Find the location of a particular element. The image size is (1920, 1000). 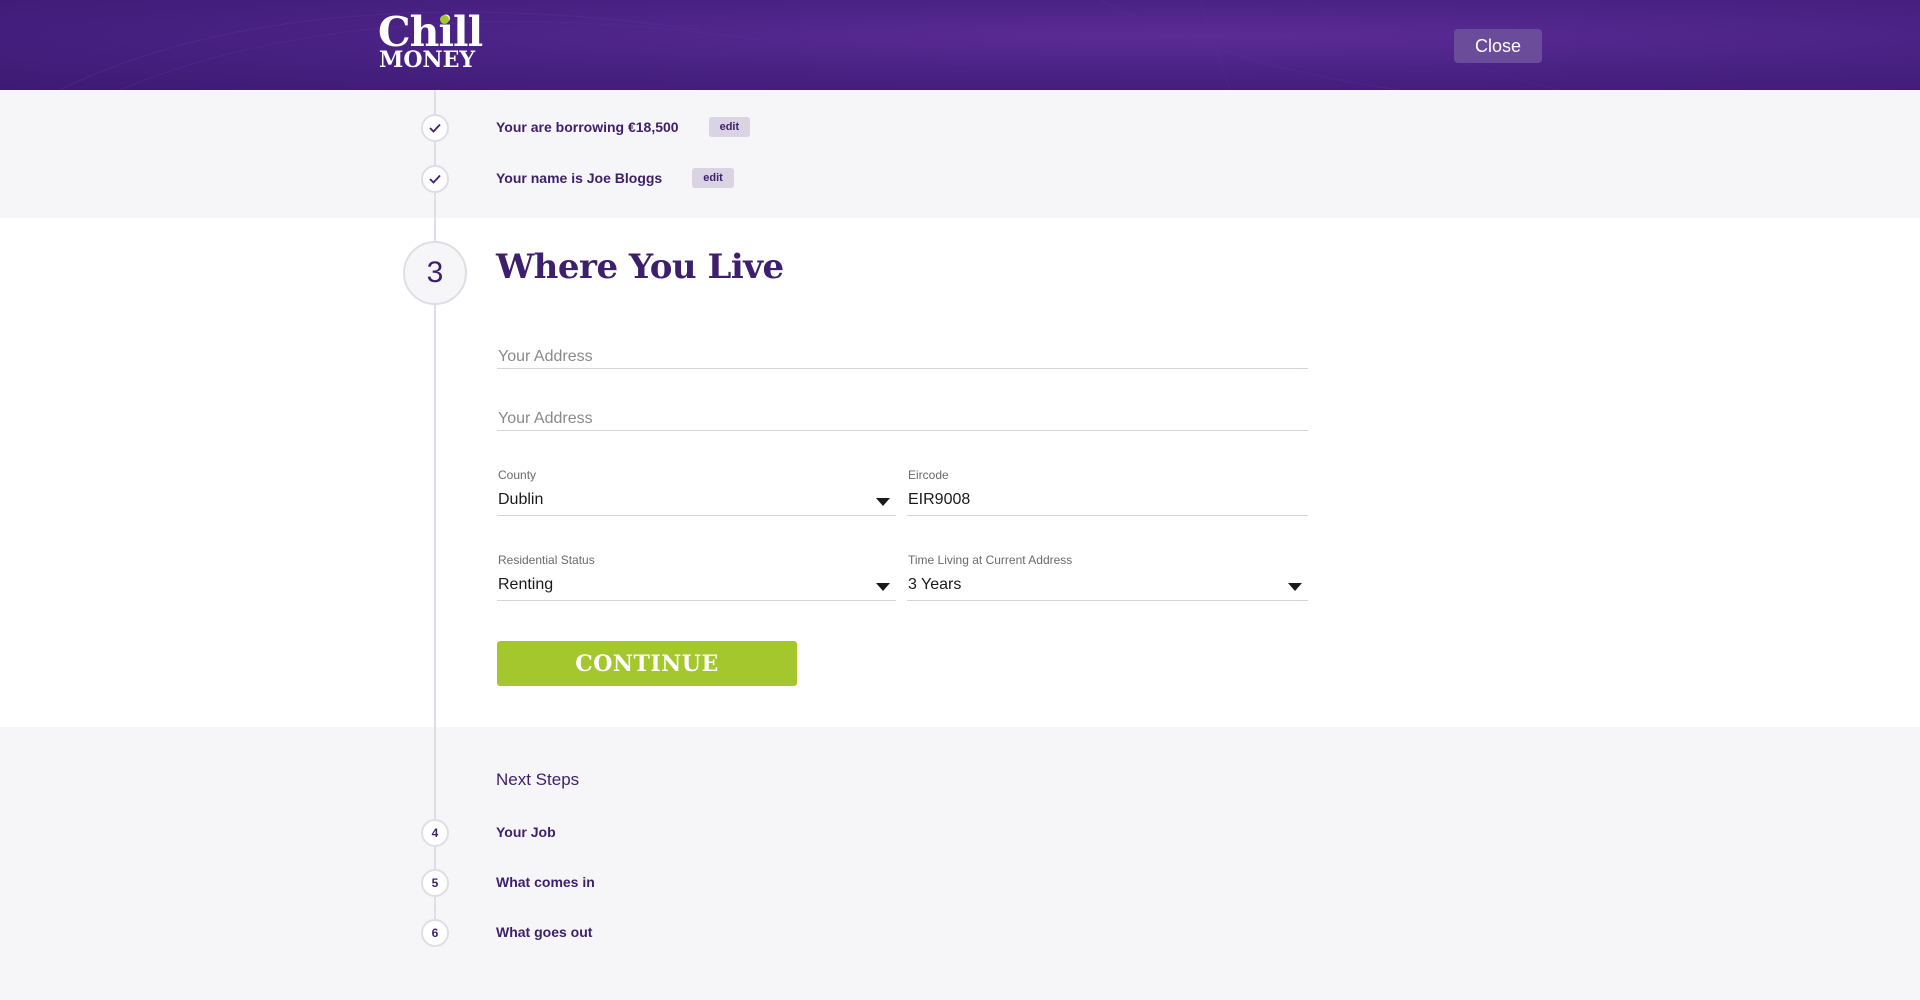

completed-steps-band is located at coordinates (960, 154).